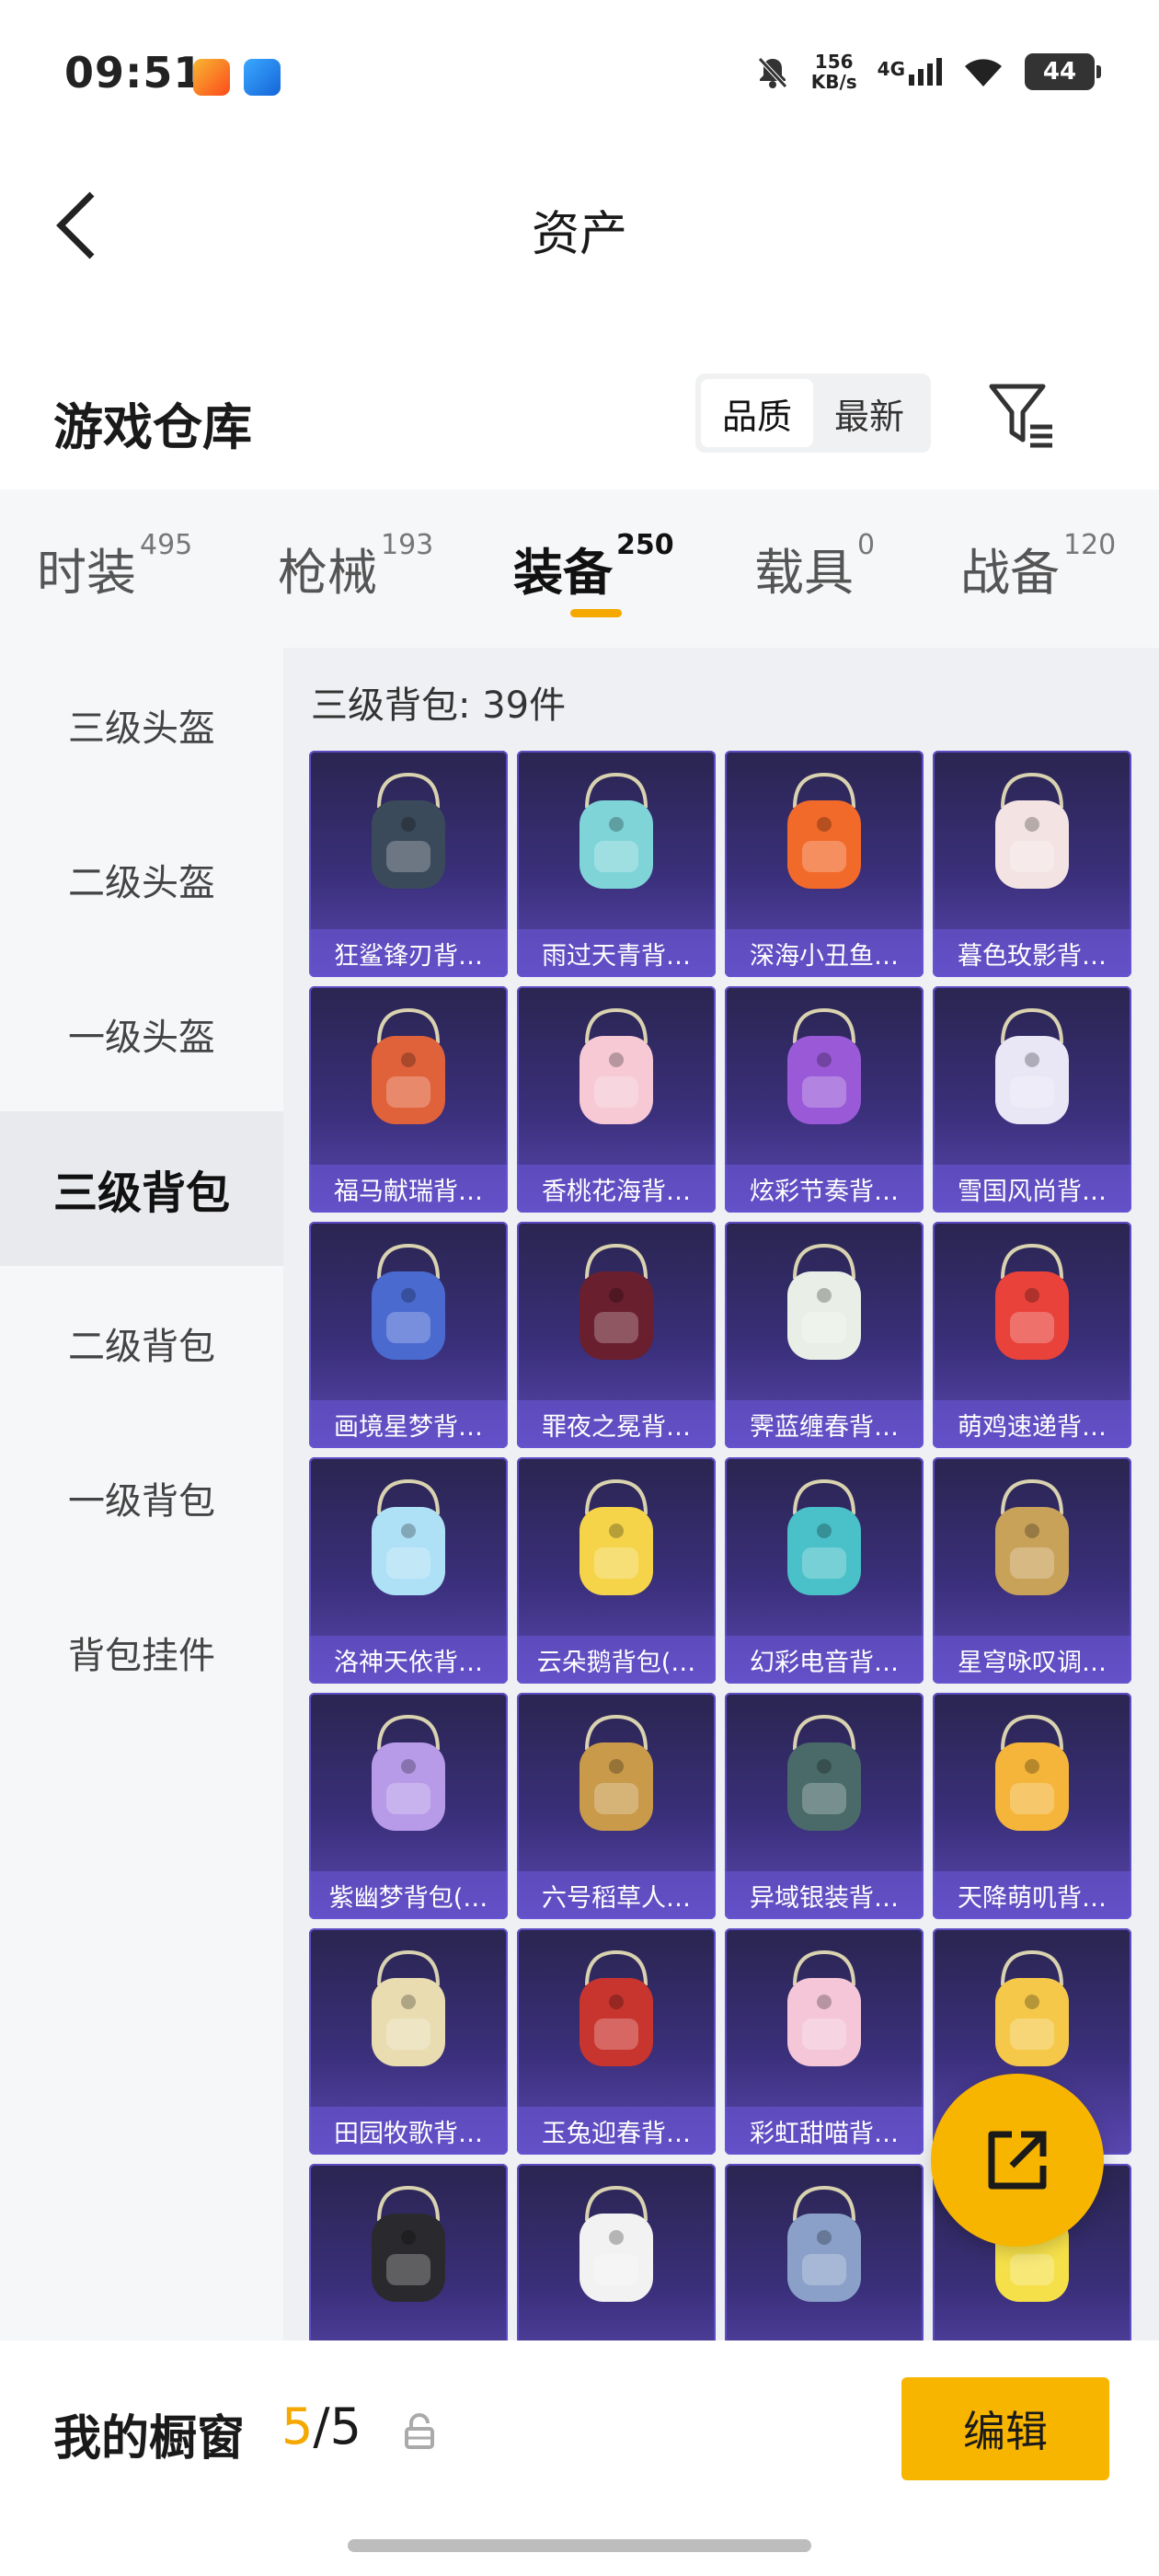 This screenshot has height=2576, width=1159. I want to click on warehouse-title: 游戏仓库, so click(152, 427).